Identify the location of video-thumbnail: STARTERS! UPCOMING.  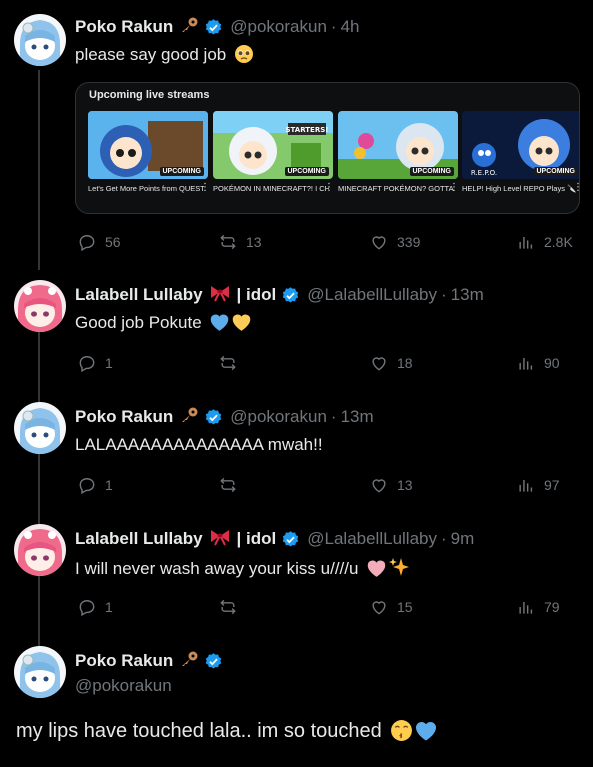
(273, 145).